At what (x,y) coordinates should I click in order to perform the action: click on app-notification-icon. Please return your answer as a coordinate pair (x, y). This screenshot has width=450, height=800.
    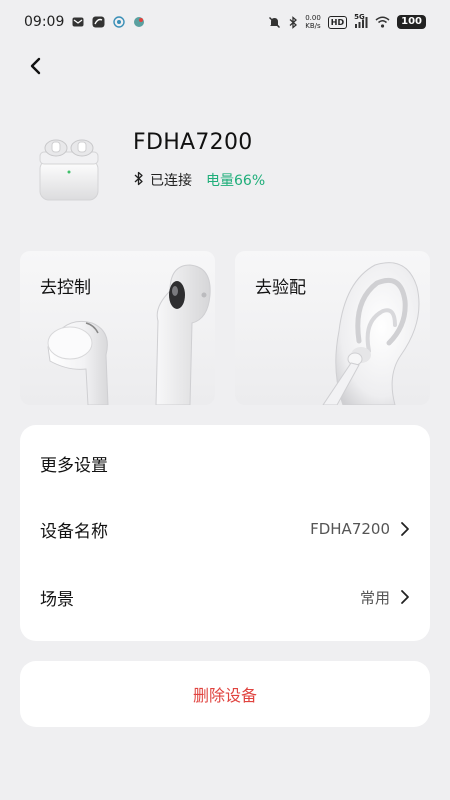
    Looking at the image, I should click on (119, 22).